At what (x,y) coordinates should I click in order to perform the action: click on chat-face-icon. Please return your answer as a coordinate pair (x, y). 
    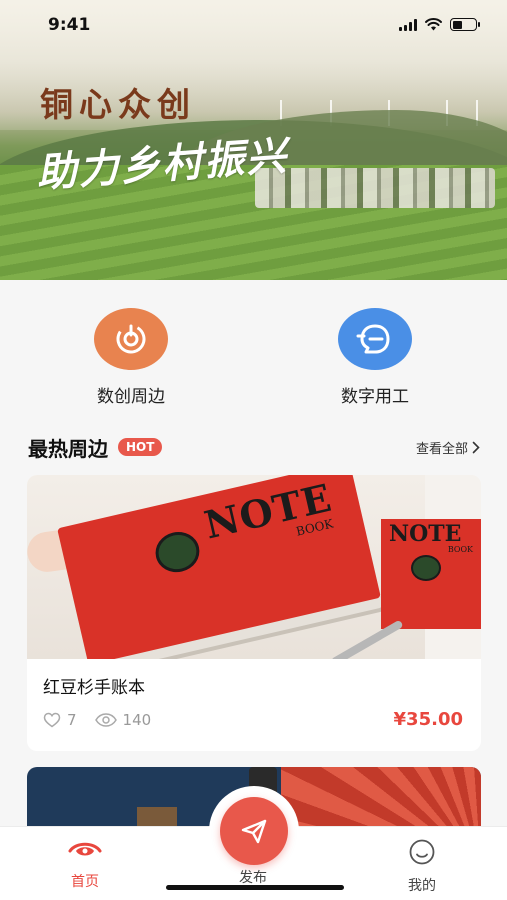
    Looking at the image, I should click on (375, 339).